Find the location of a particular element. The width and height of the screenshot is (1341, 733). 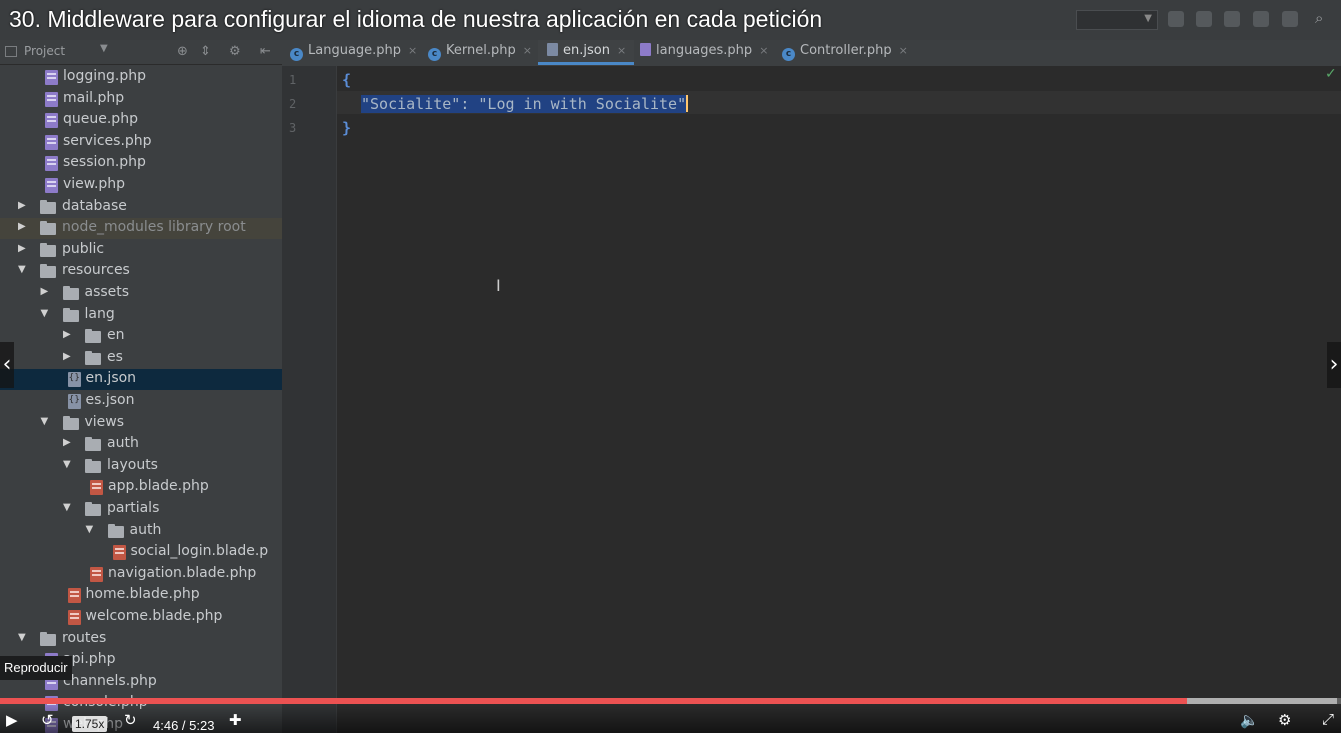

stop-icon is located at coordinates (1290, 19).